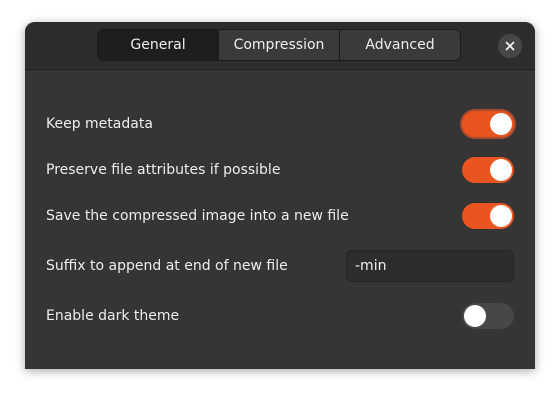 Image resolution: width=560 pixels, height=397 pixels. I want to click on preserve-attributes-switch, so click(488, 170).